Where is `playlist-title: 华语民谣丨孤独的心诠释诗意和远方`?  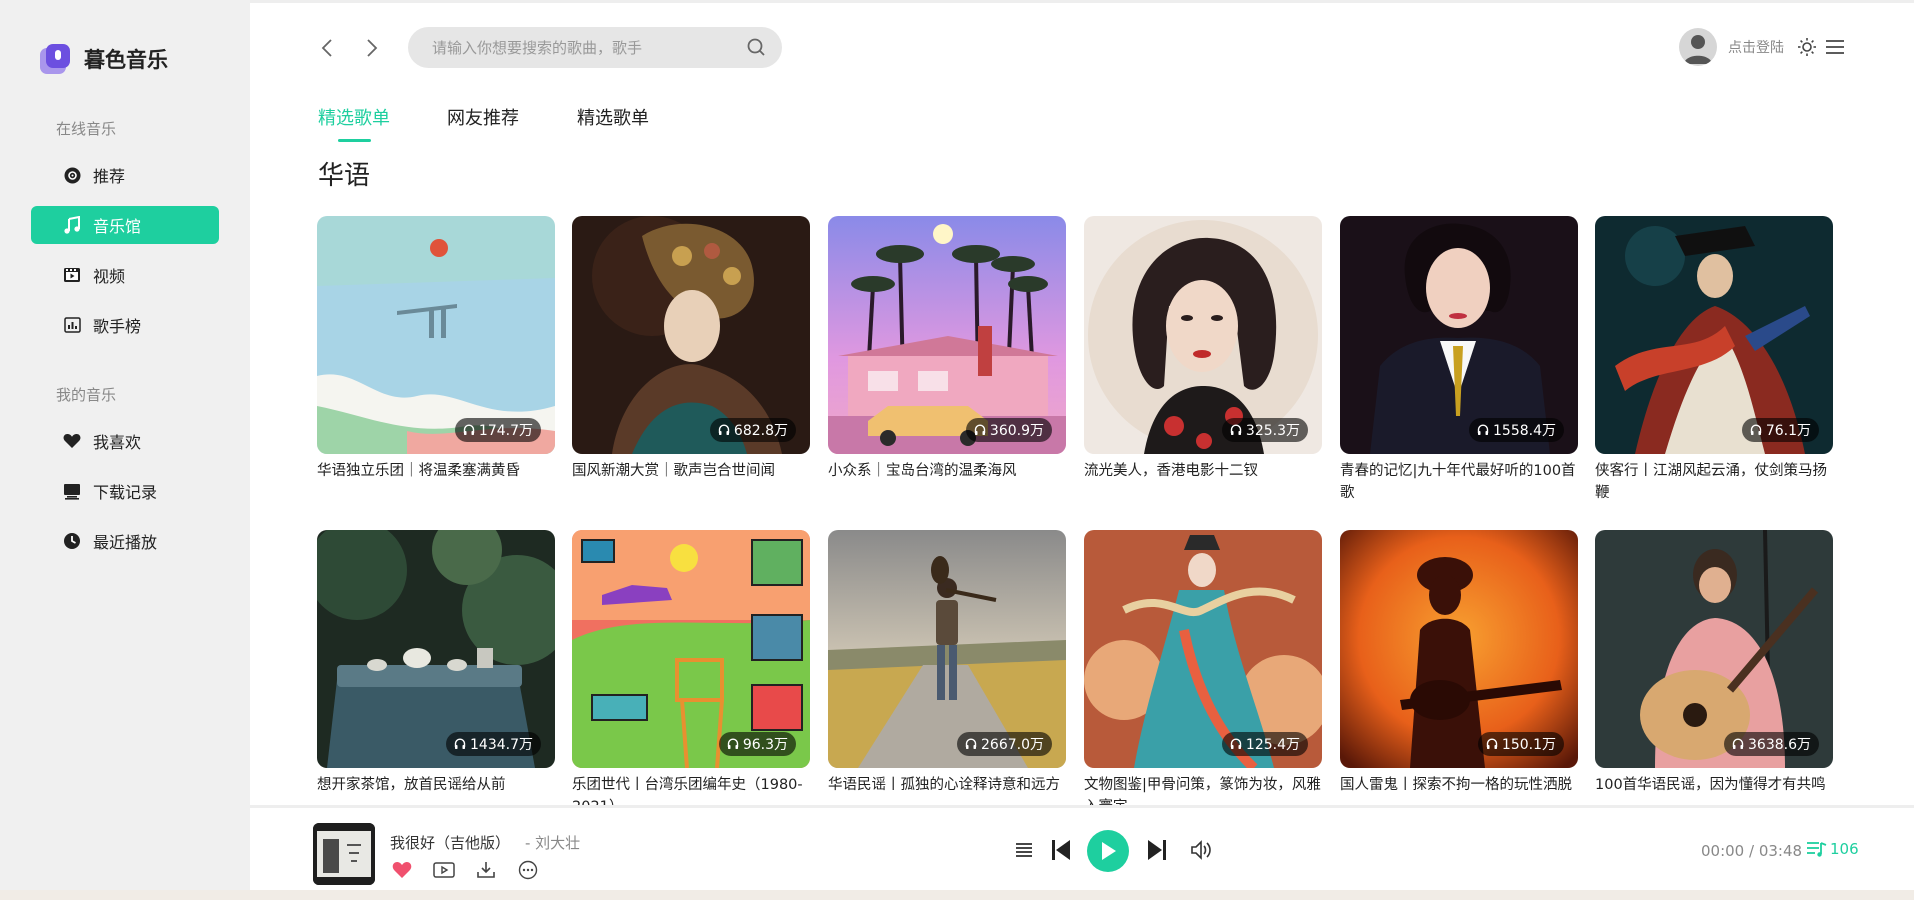 playlist-title: 华语民谣丨孤独的心诠释诗意和远方 is located at coordinates (944, 785).